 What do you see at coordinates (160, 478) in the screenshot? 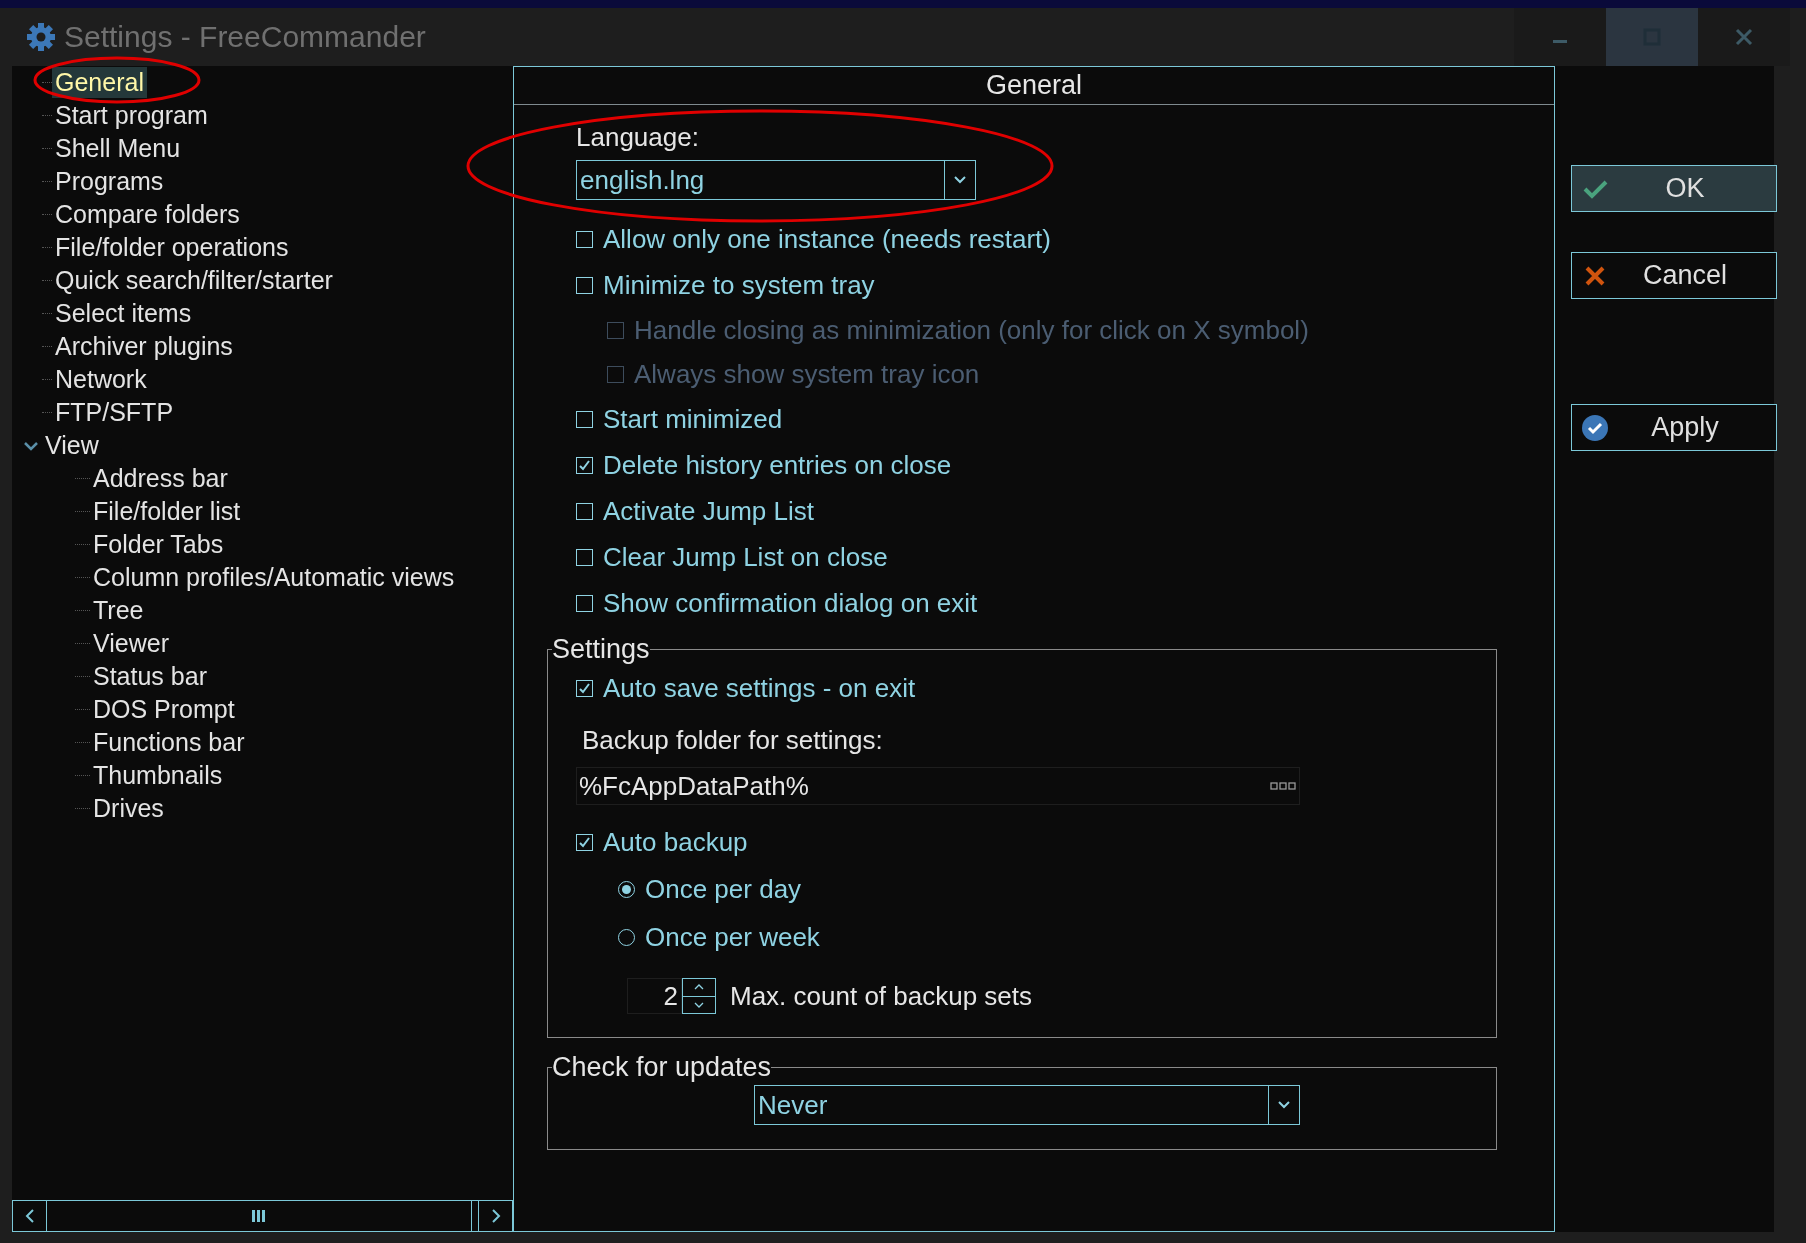
I see `tree-item: Address bar` at bounding box center [160, 478].